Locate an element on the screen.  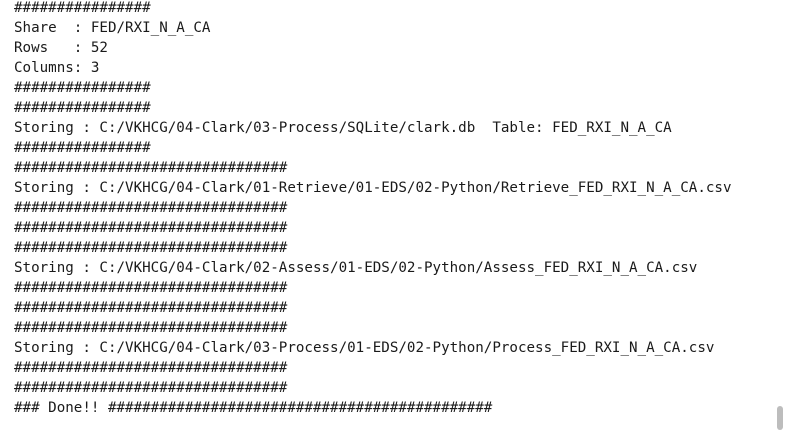
console-line: Columns: 3 is located at coordinates (57, 68).